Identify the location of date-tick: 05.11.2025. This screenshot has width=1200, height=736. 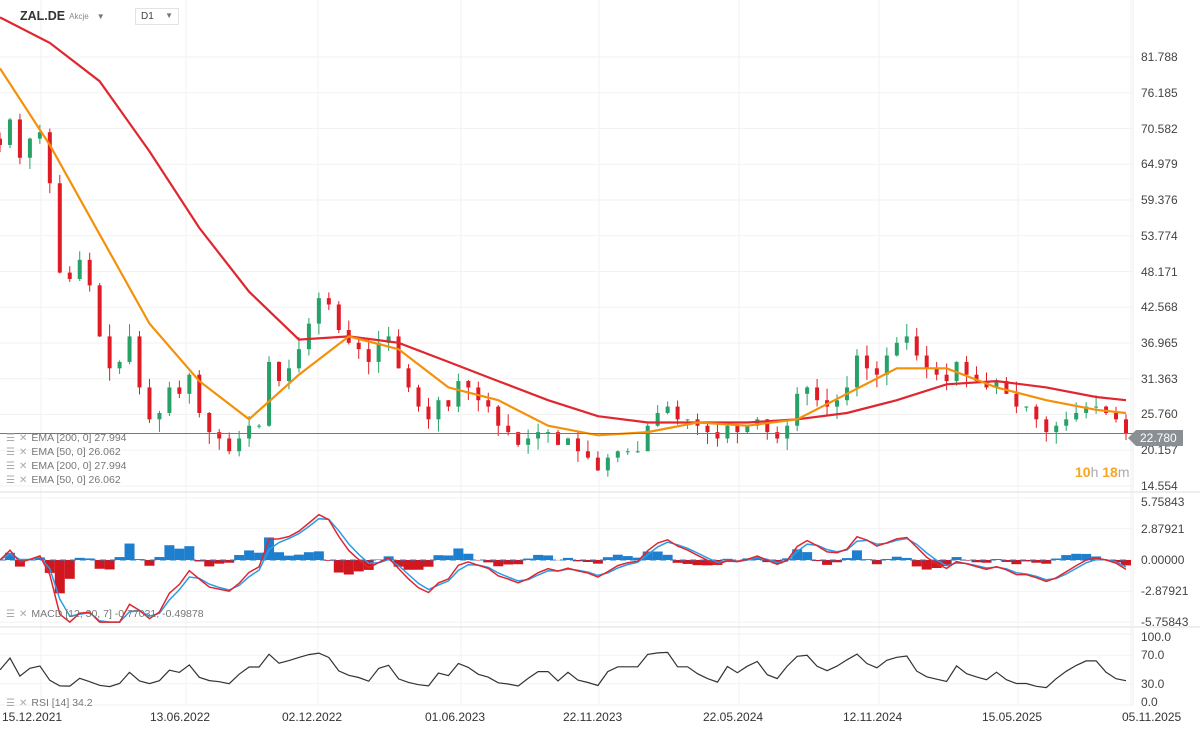
(1152, 717).